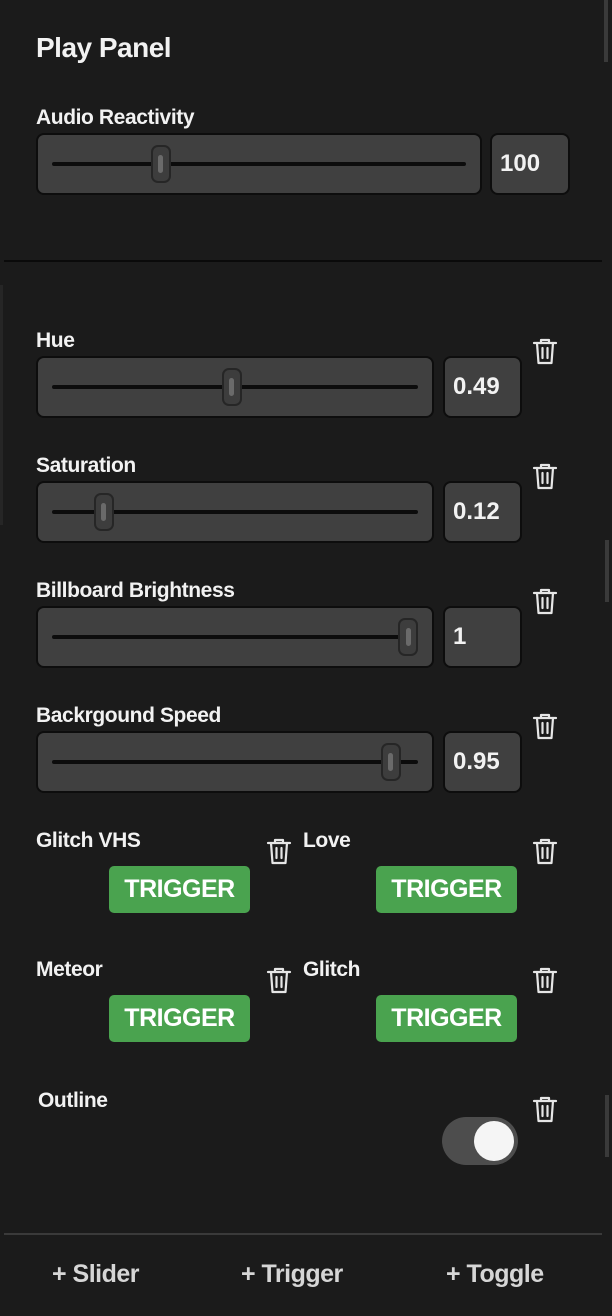 The image size is (612, 1316). What do you see at coordinates (482, 637) in the screenshot?
I see `billboard-brightness-value: 1` at bounding box center [482, 637].